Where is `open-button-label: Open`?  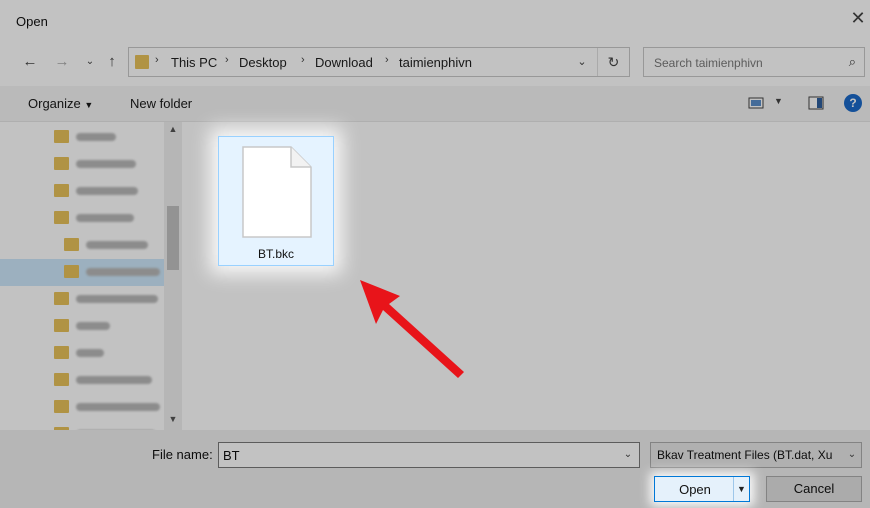 open-button-label: Open is located at coordinates (695, 489).